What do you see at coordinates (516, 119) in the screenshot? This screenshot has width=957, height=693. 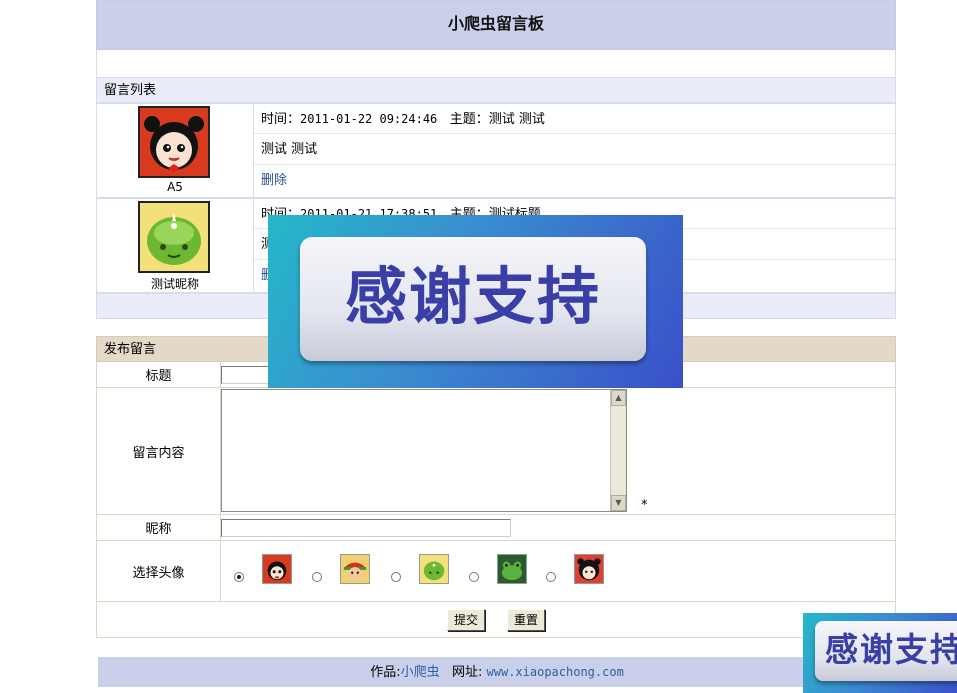 I see `message-subject: 测试 测试` at bounding box center [516, 119].